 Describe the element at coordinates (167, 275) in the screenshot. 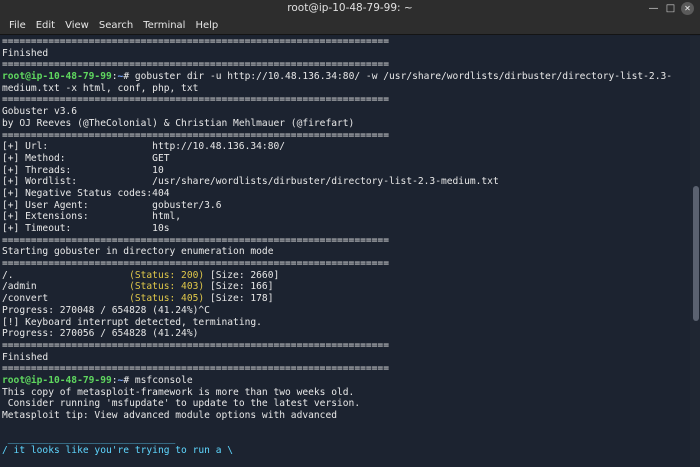

I see `result-status: (Status: 200)` at that location.